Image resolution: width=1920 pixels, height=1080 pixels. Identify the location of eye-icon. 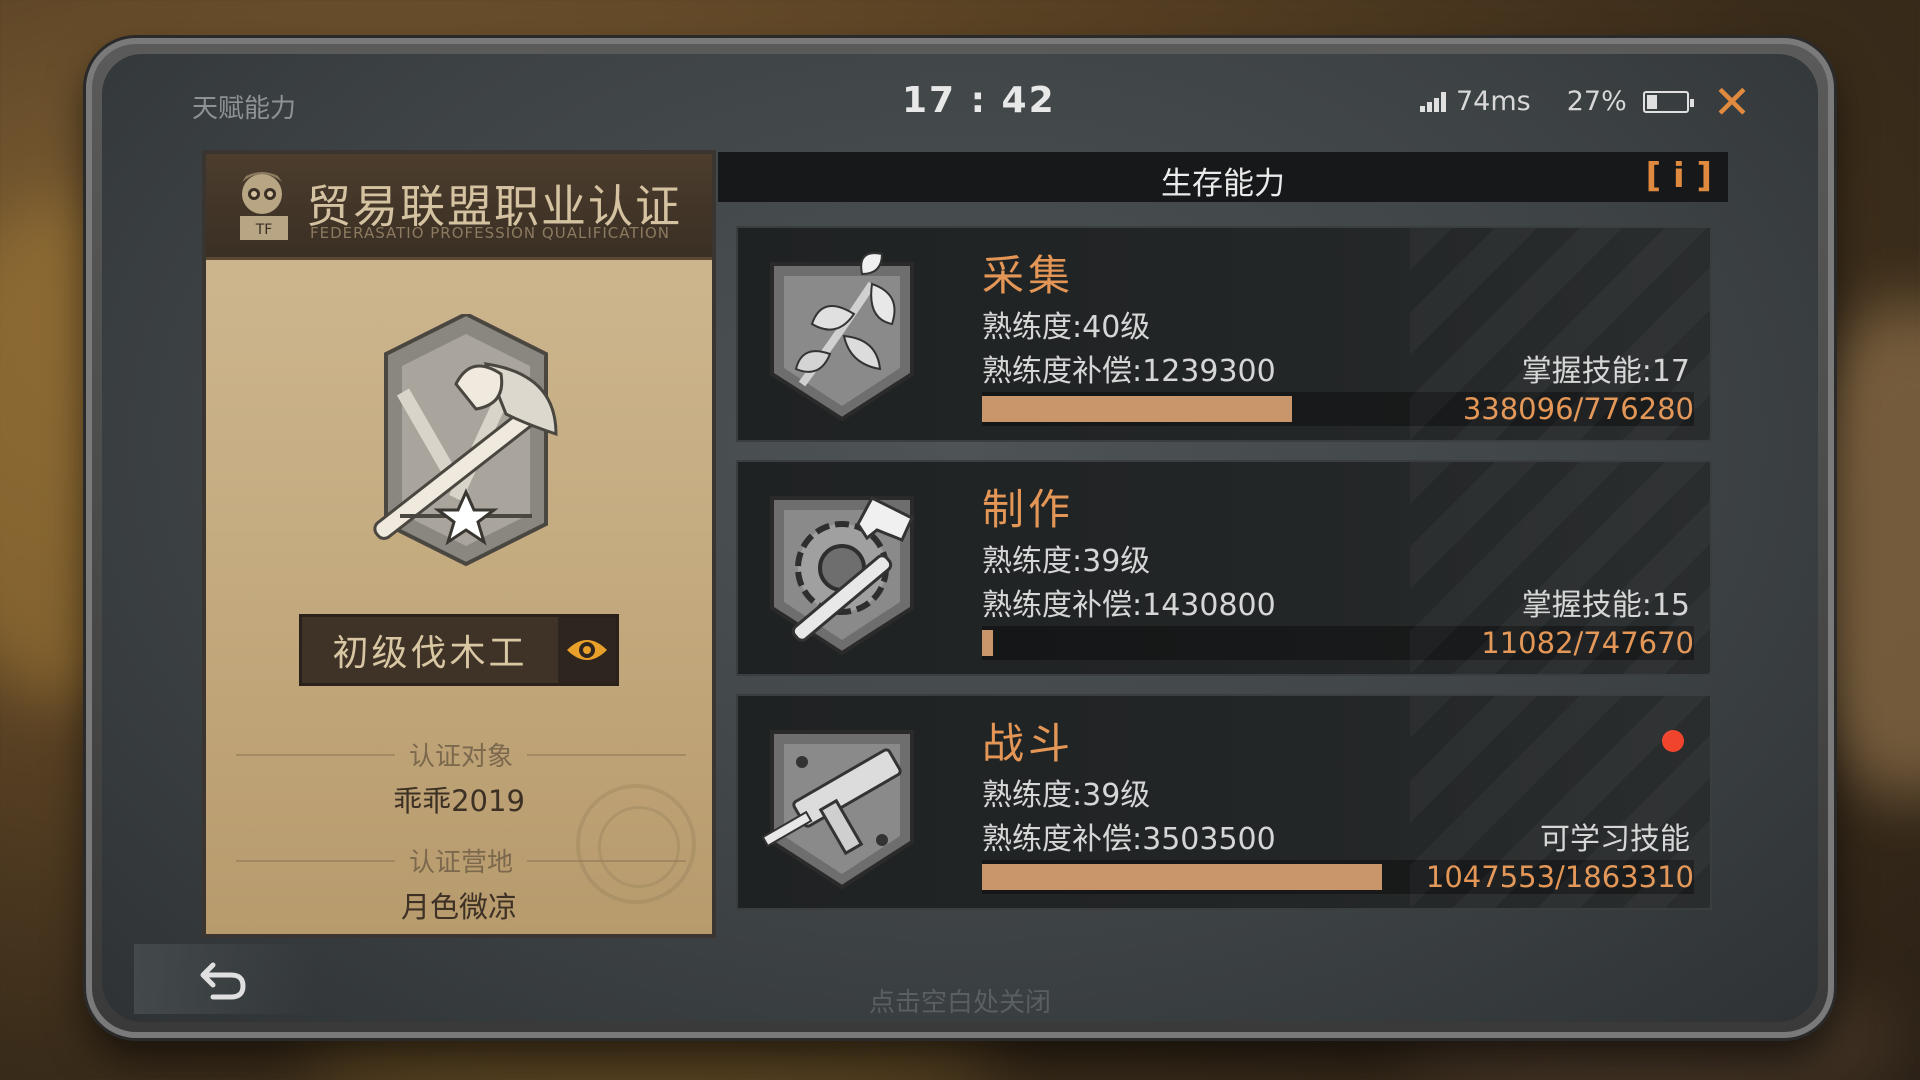
(587, 650).